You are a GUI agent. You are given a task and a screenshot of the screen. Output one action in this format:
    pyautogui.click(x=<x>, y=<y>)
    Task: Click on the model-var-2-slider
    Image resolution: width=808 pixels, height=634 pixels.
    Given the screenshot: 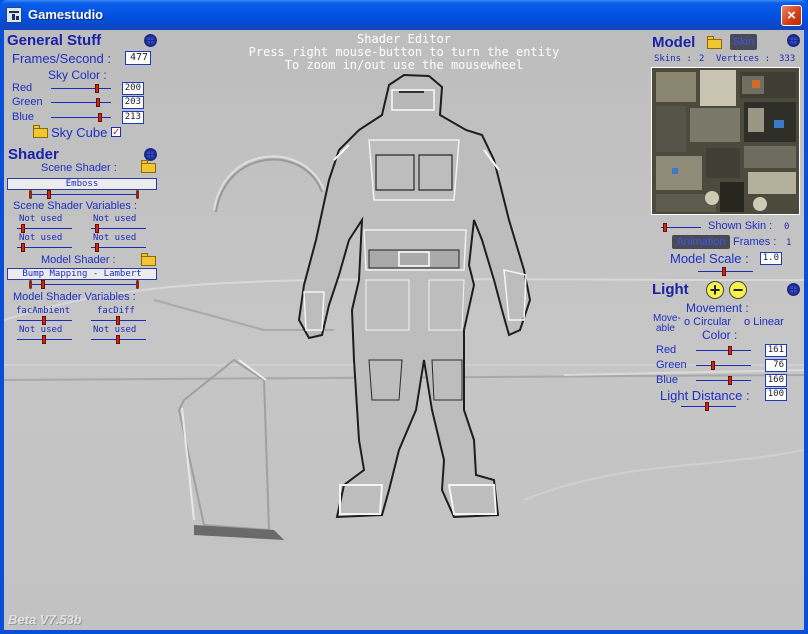 What is the action you would take?
    pyautogui.click(x=118, y=320)
    